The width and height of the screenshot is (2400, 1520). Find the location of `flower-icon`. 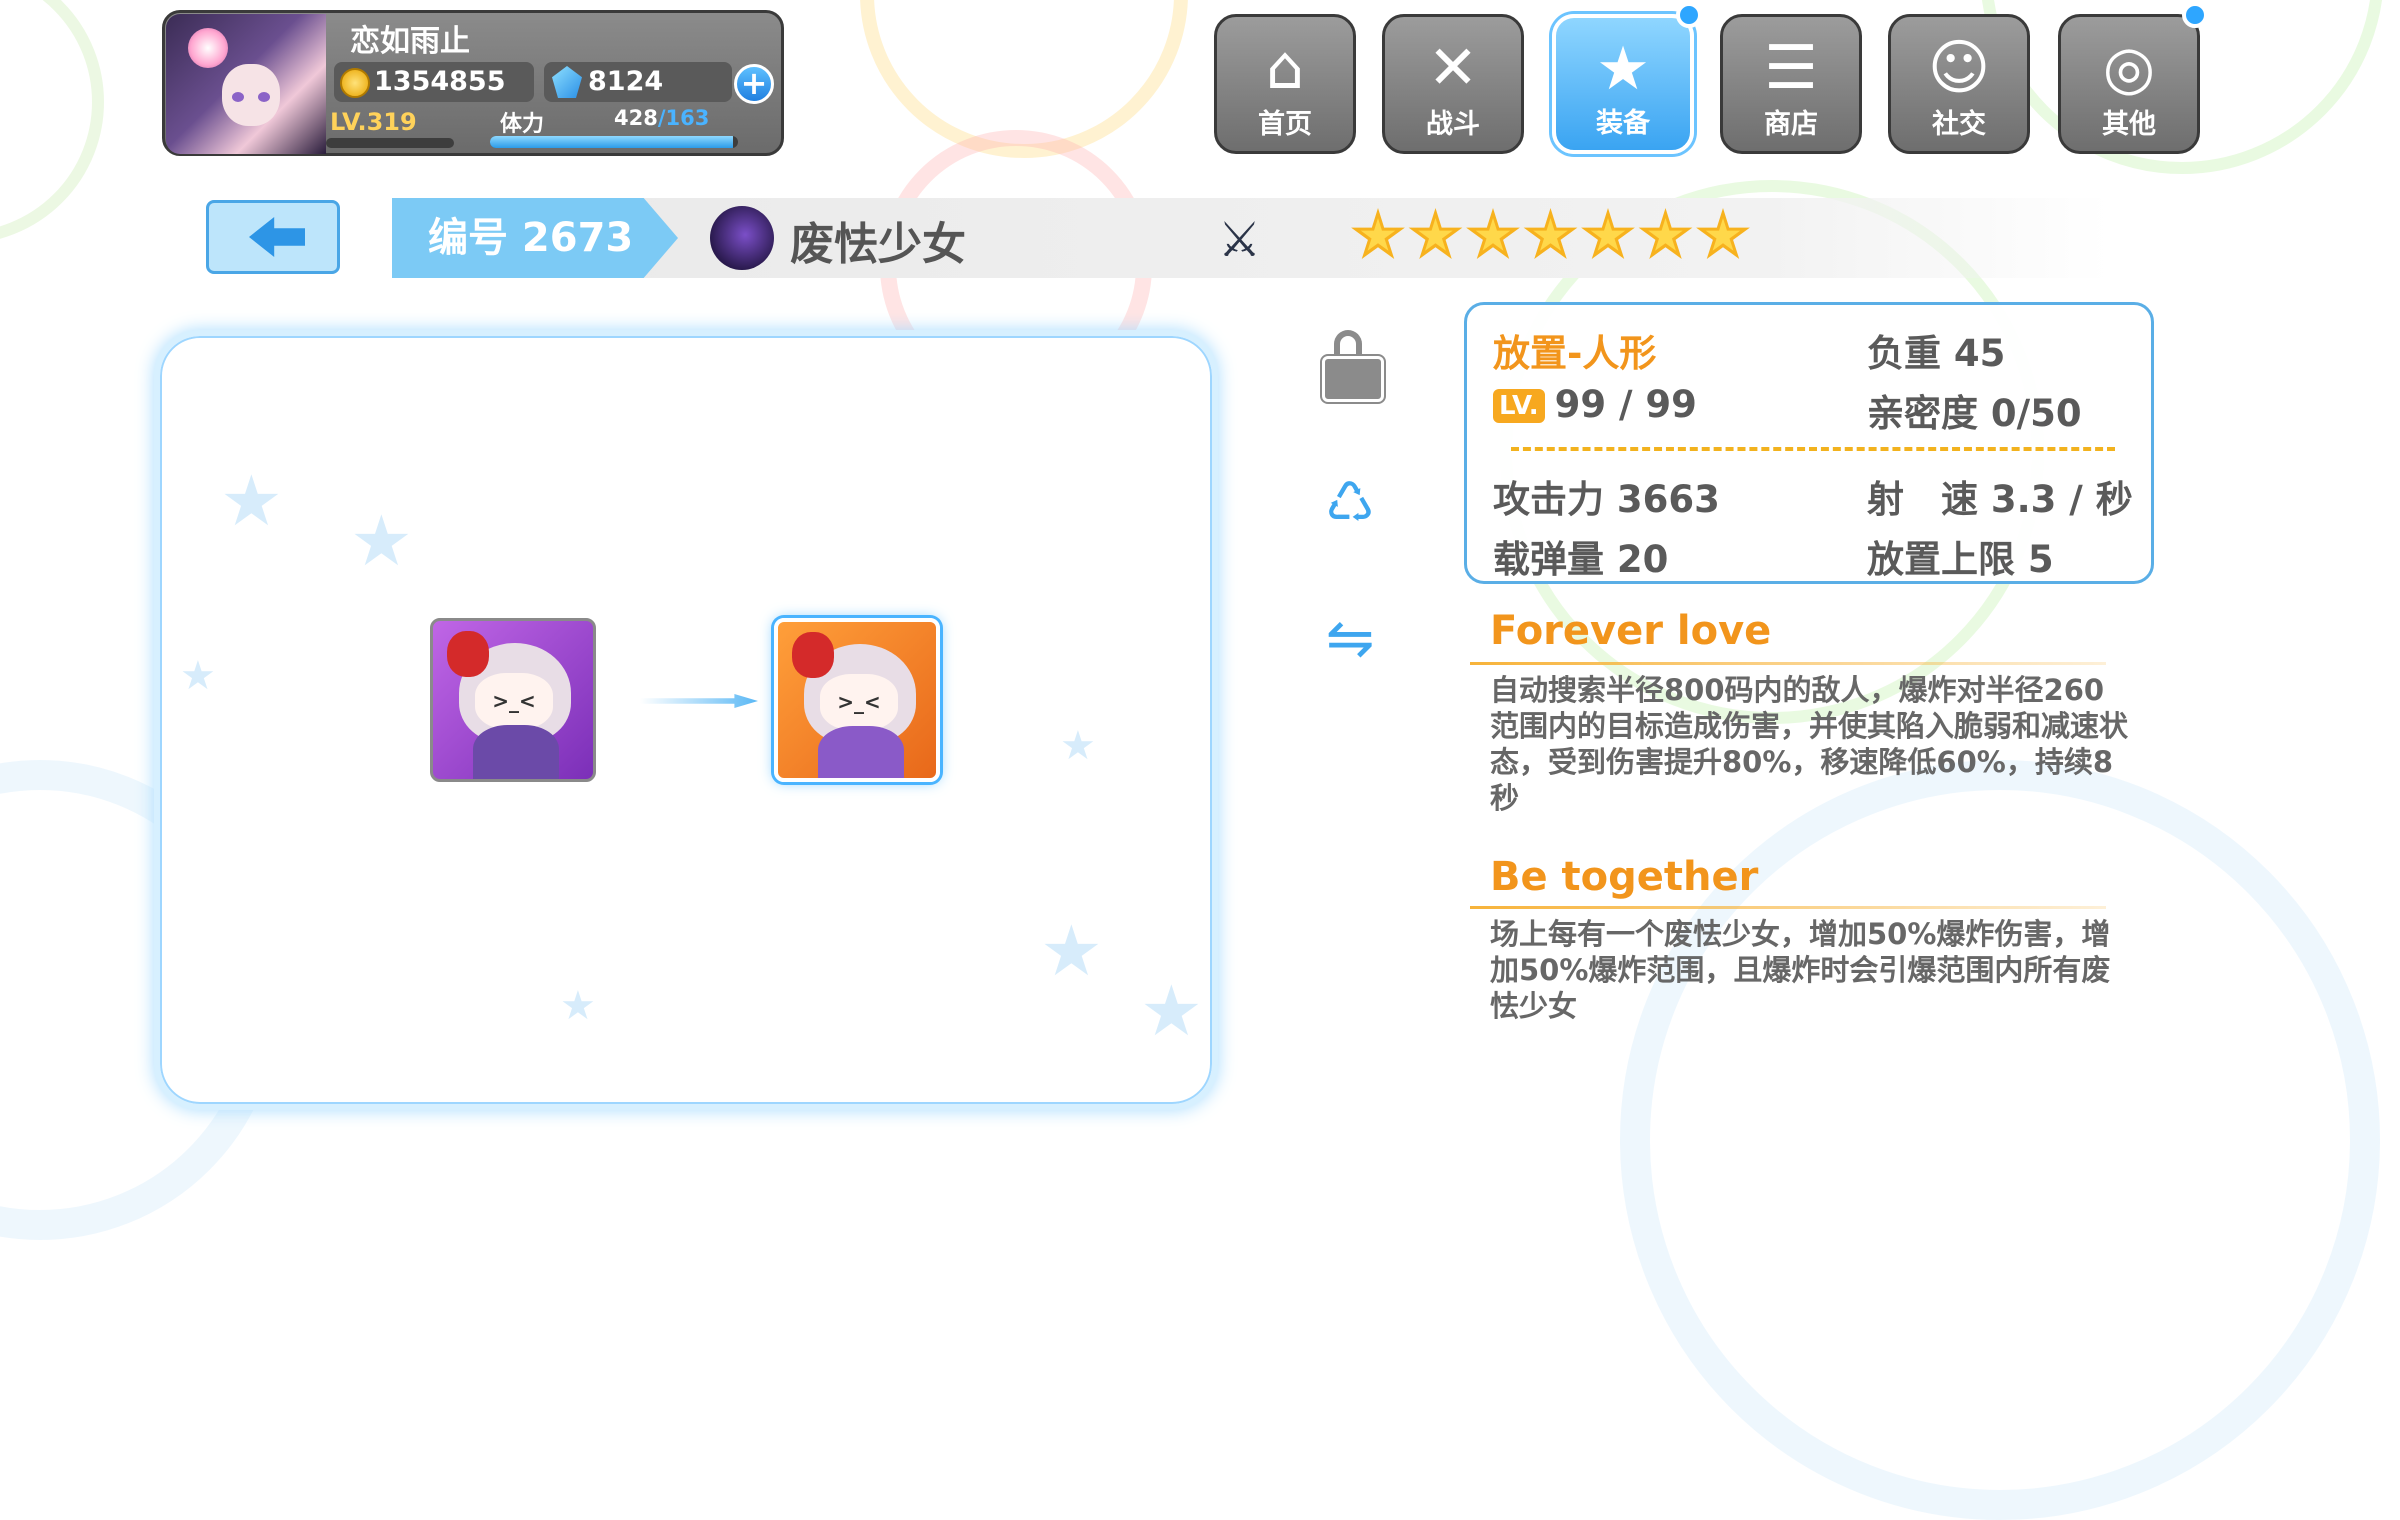

flower-icon is located at coordinates (208, 48).